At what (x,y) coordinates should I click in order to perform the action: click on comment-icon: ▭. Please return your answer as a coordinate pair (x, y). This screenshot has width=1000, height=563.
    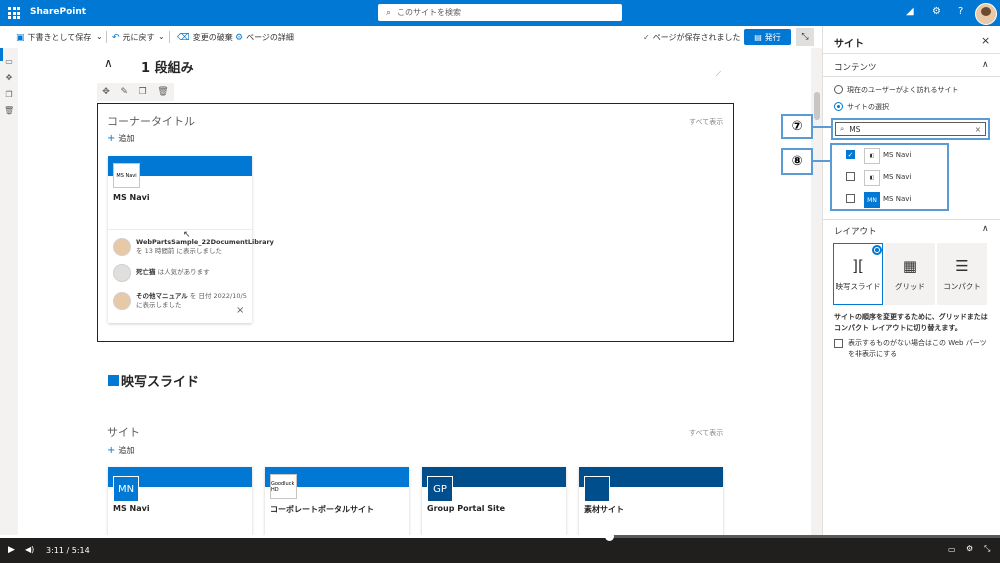
    Looking at the image, I should click on (9, 61).